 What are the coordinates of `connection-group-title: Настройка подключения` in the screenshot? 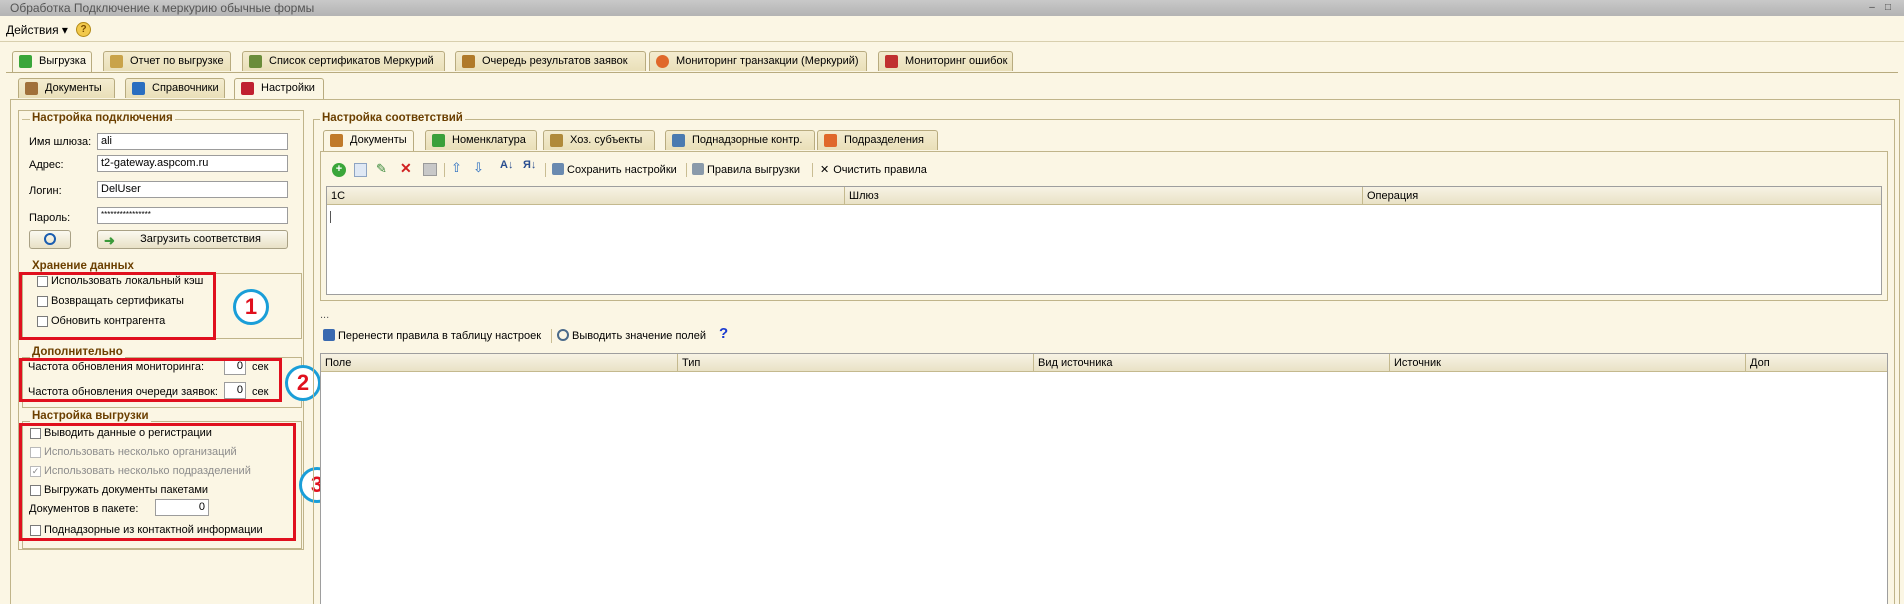 It's located at (102, 118).